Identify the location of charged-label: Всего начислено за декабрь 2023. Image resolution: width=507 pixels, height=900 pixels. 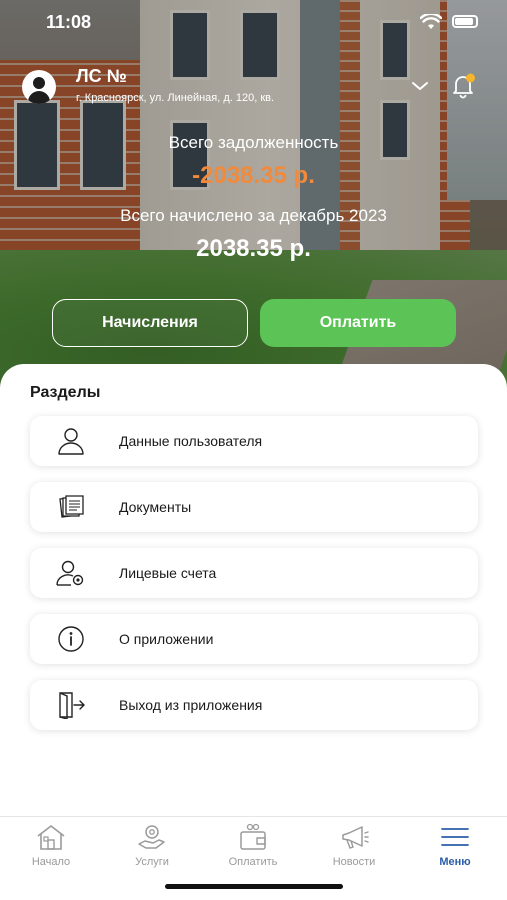
(253, 215).